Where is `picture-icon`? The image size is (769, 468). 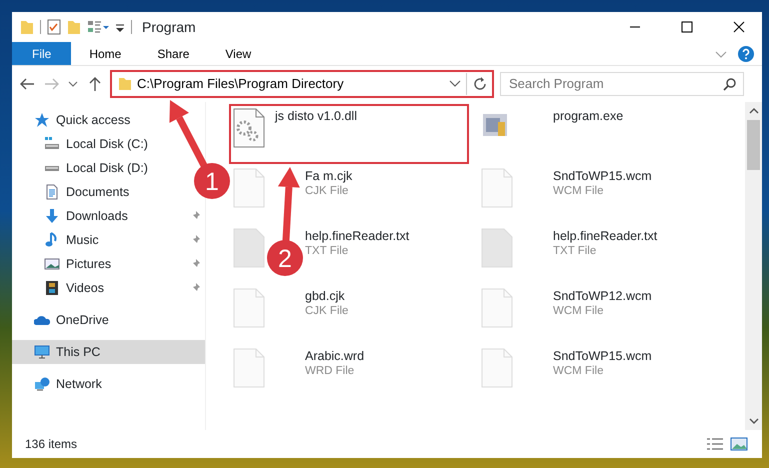 picture-icon is located at coordinates (52, 264).